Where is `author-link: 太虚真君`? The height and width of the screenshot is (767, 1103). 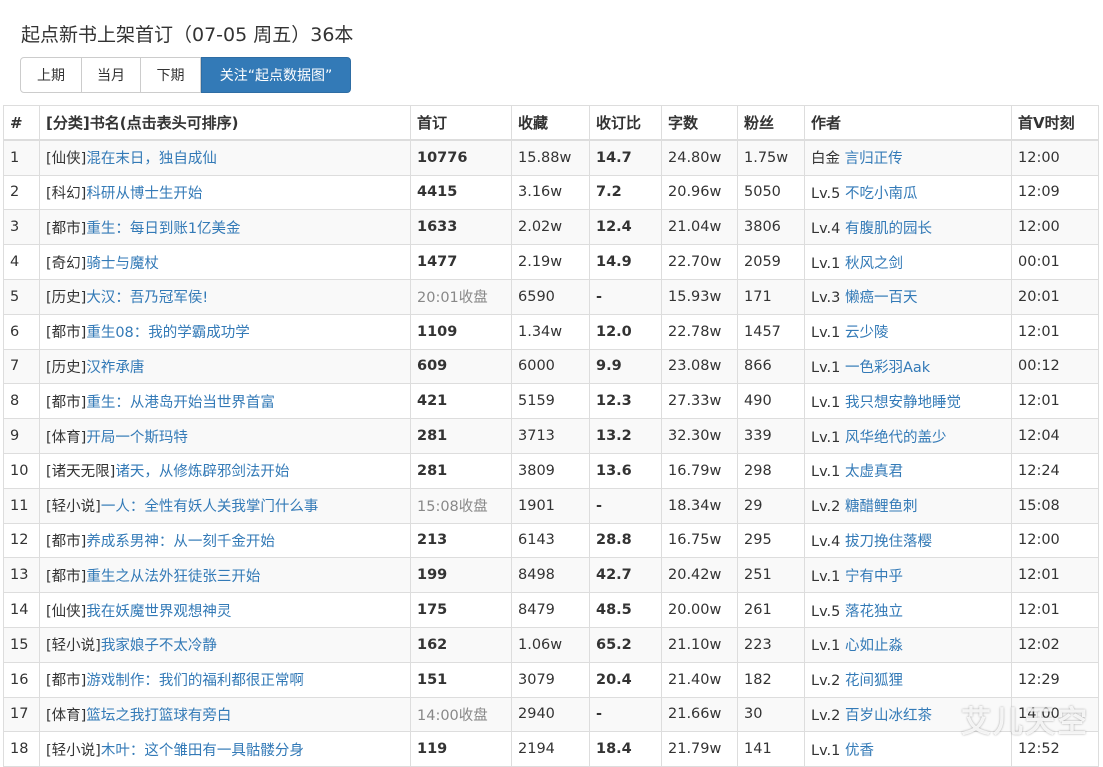 author-link: 太虚真君 is located at coordinates (874, 472).